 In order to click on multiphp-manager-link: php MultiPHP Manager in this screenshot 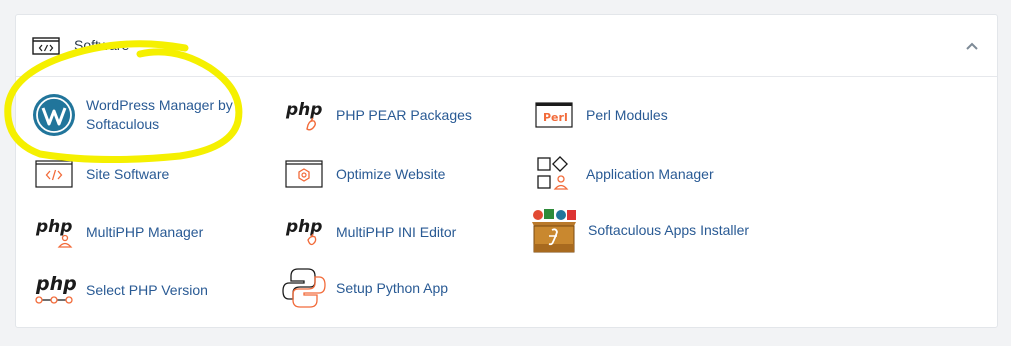, I will do `click(117, 232)`.